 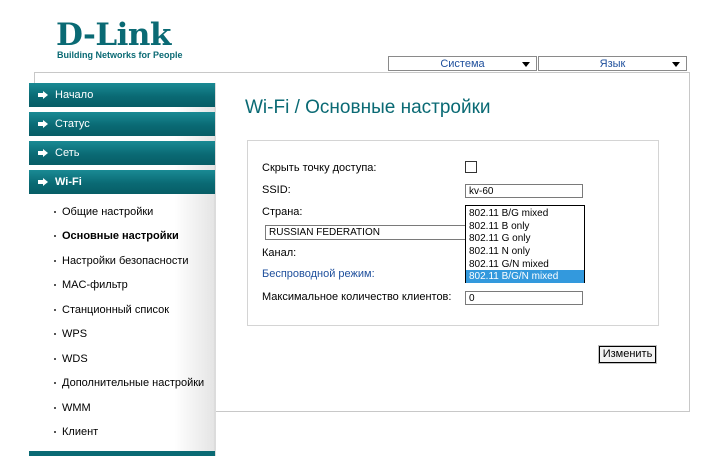 What do you see at coordinates (215, 269) in the screenshot?
I see `sidebar-divider` at bounding box center [215, 269].